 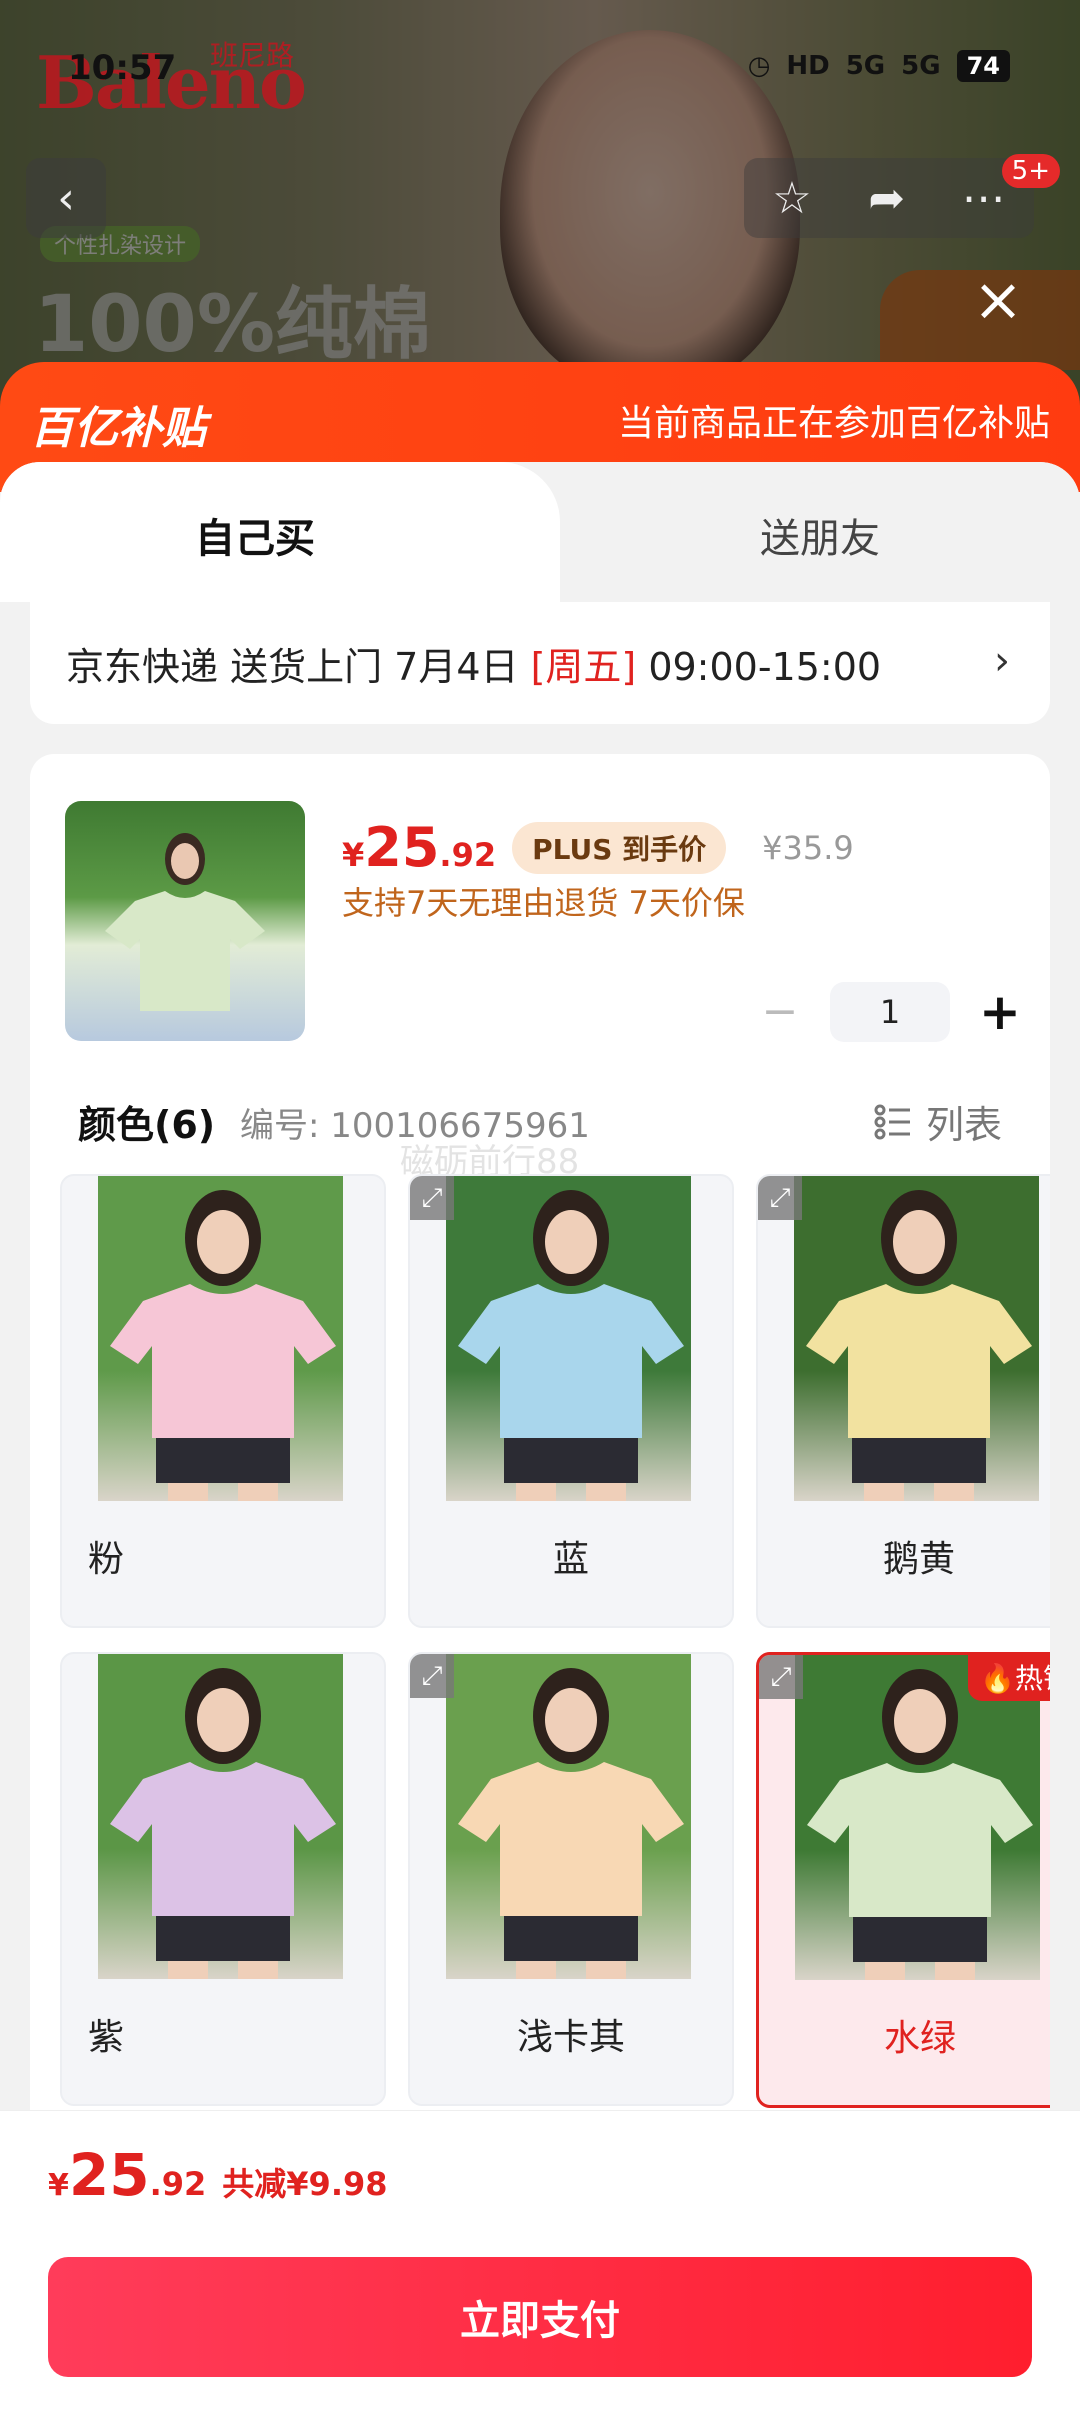 What do you see at coordinates (759, 666) in the screenshot?
I see `delivery-time: 09:00-15:00` at bounding box center [759, 666].